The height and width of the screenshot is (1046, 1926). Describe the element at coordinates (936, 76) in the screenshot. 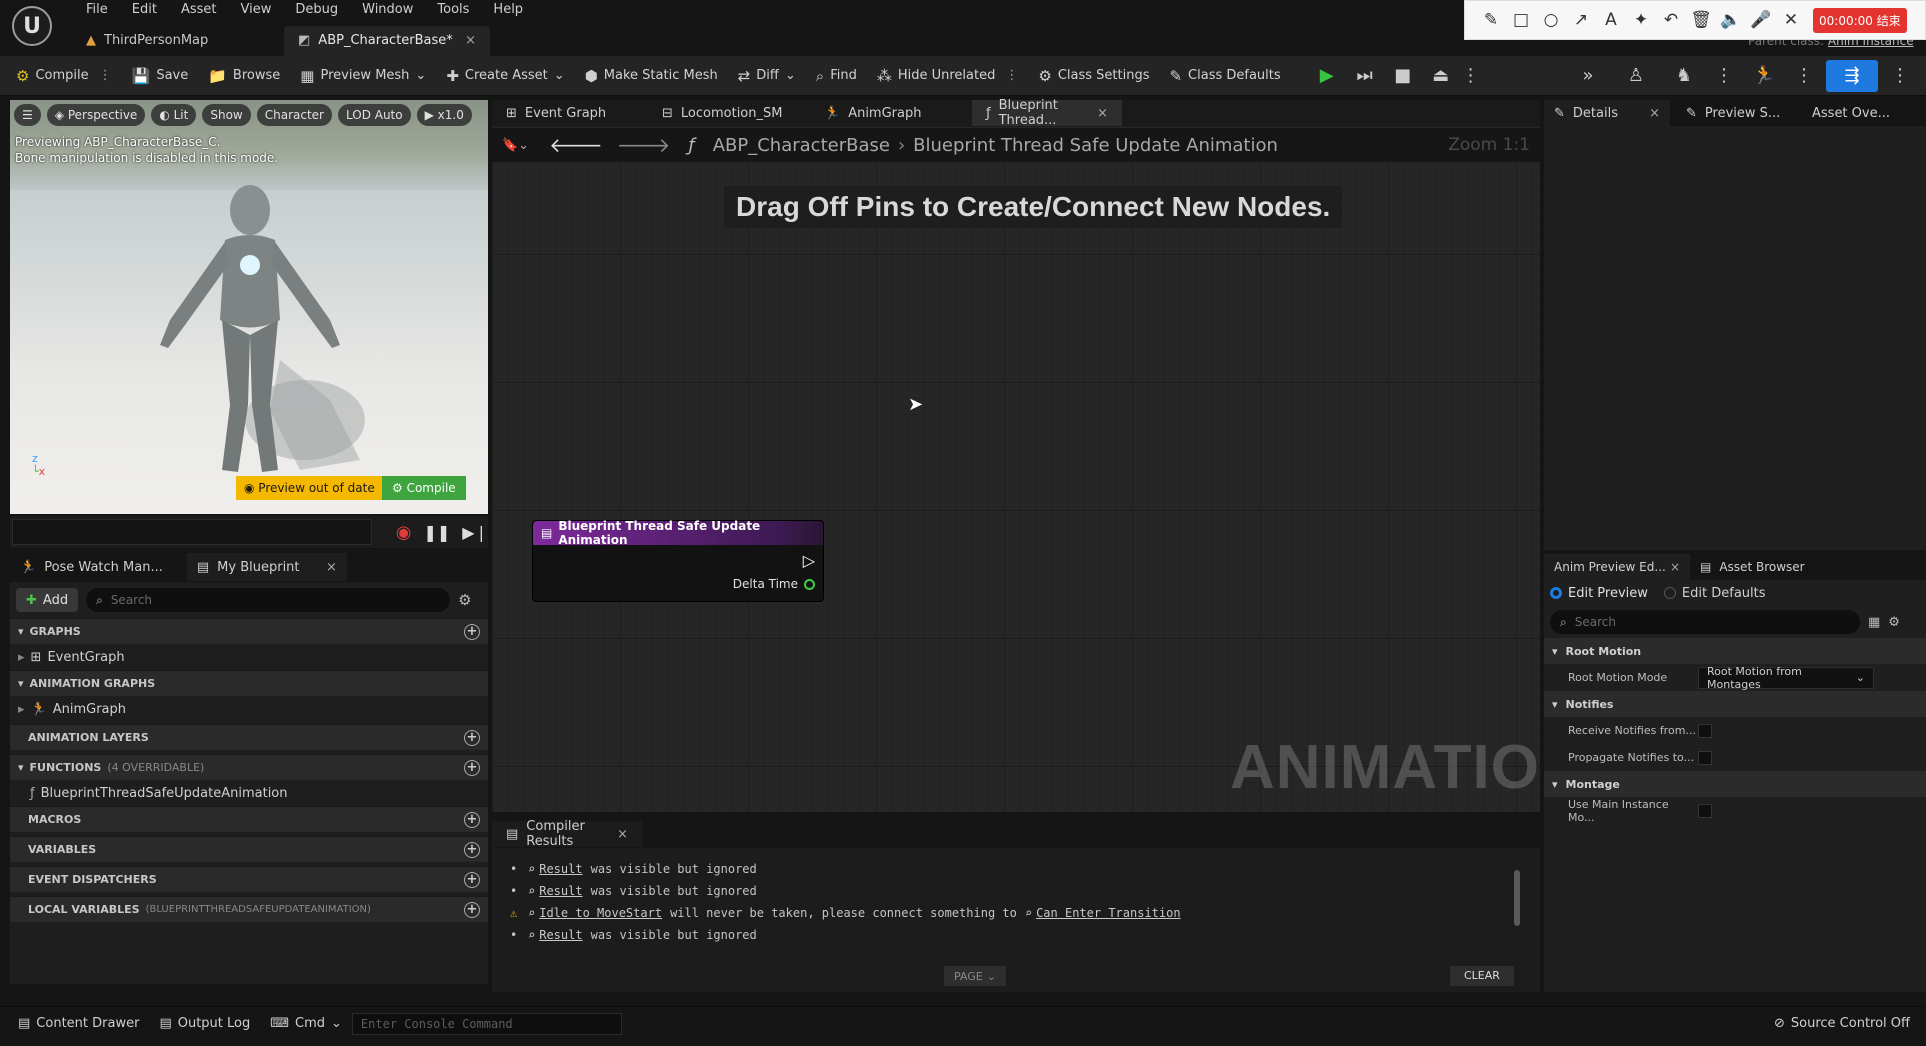

I see `hide-unrelated-button: ⁂ Hide Unrelated` at that location.